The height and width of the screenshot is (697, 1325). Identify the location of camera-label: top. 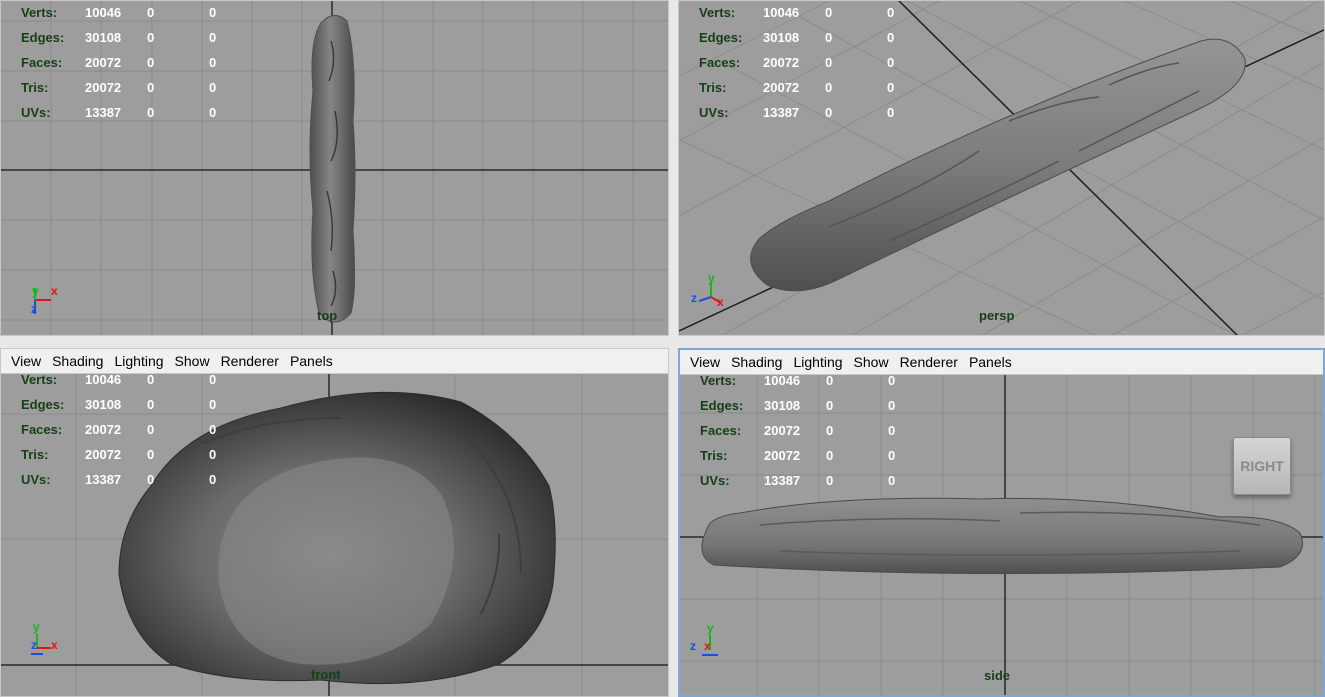
(327, 315).